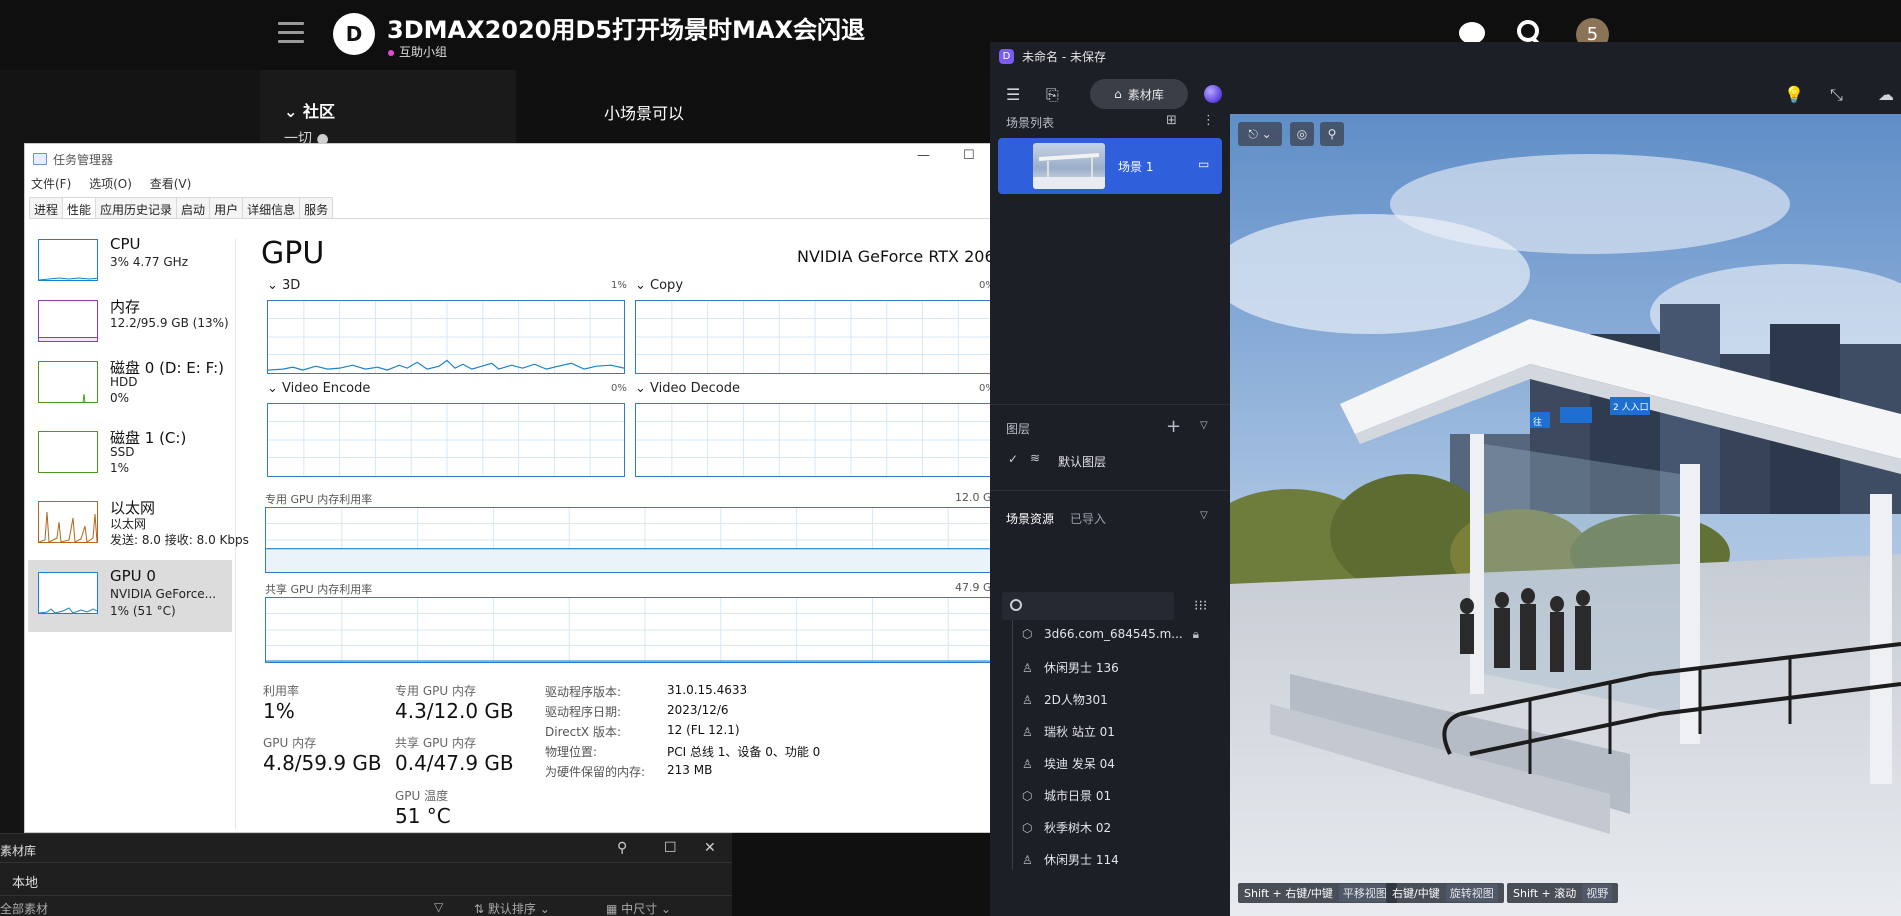  Describe the element at coordinates (638, 908) in the screenshot. I see `size-dropdown: ▦ 中尺寸 ⌄` at that location.